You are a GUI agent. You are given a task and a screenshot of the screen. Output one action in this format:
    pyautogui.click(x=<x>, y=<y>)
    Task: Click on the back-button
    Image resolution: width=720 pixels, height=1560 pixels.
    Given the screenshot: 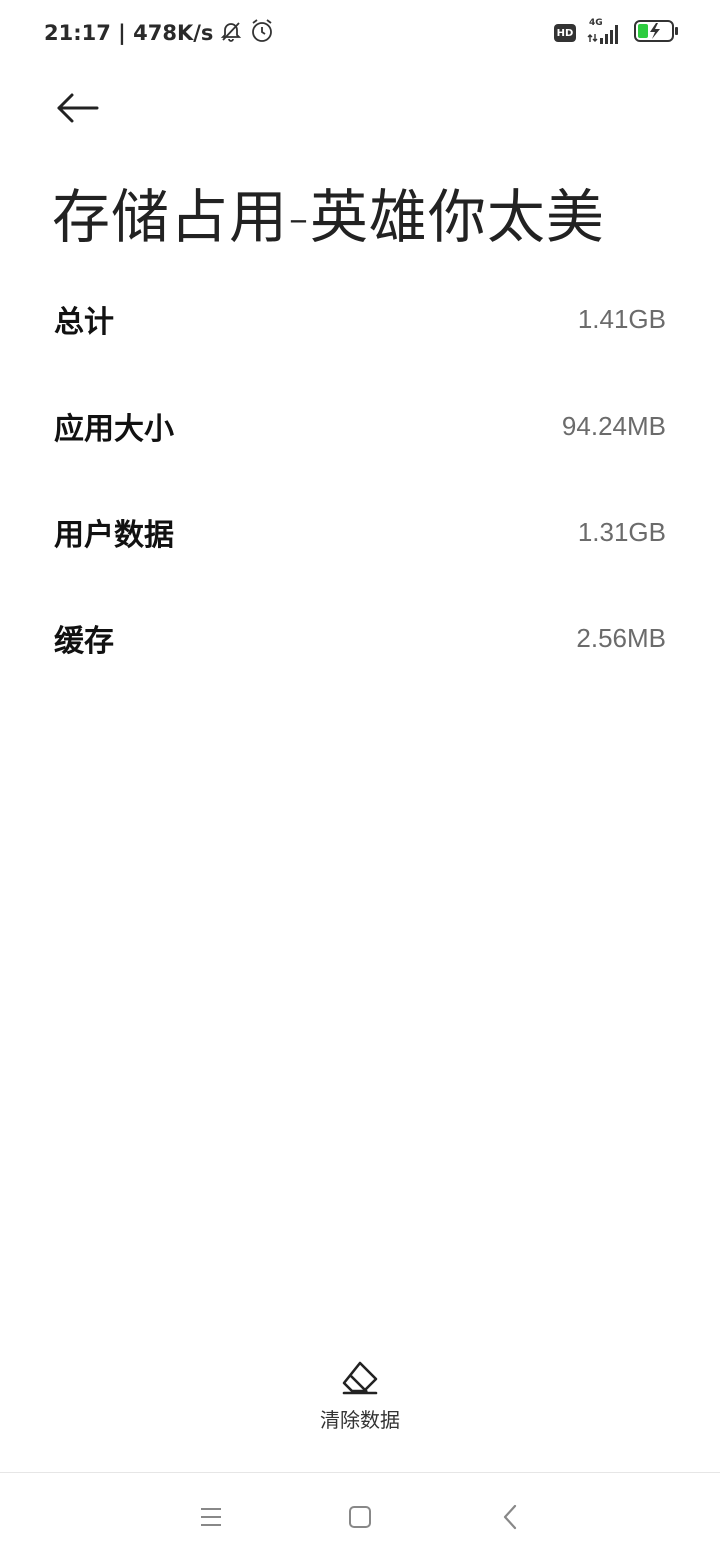 What is the action you would take?
    pyautogui.click(x=77, y=108)
    